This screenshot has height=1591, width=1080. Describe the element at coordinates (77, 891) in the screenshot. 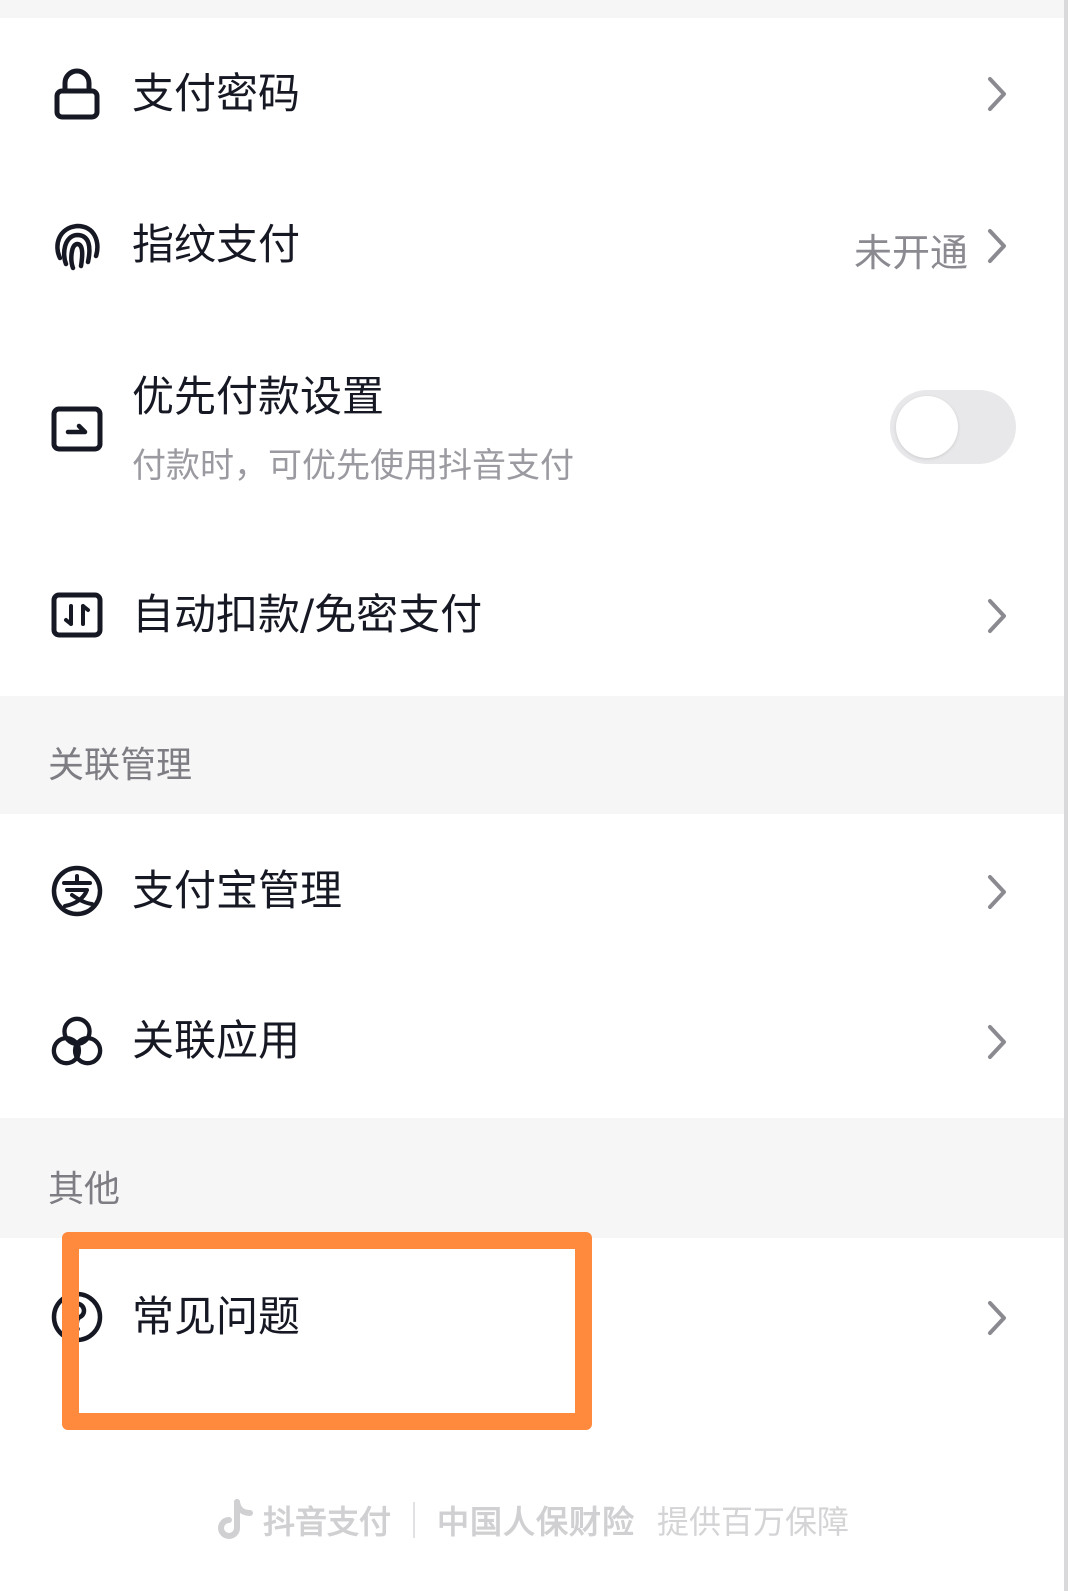

I see `alipay-icon` at that location.